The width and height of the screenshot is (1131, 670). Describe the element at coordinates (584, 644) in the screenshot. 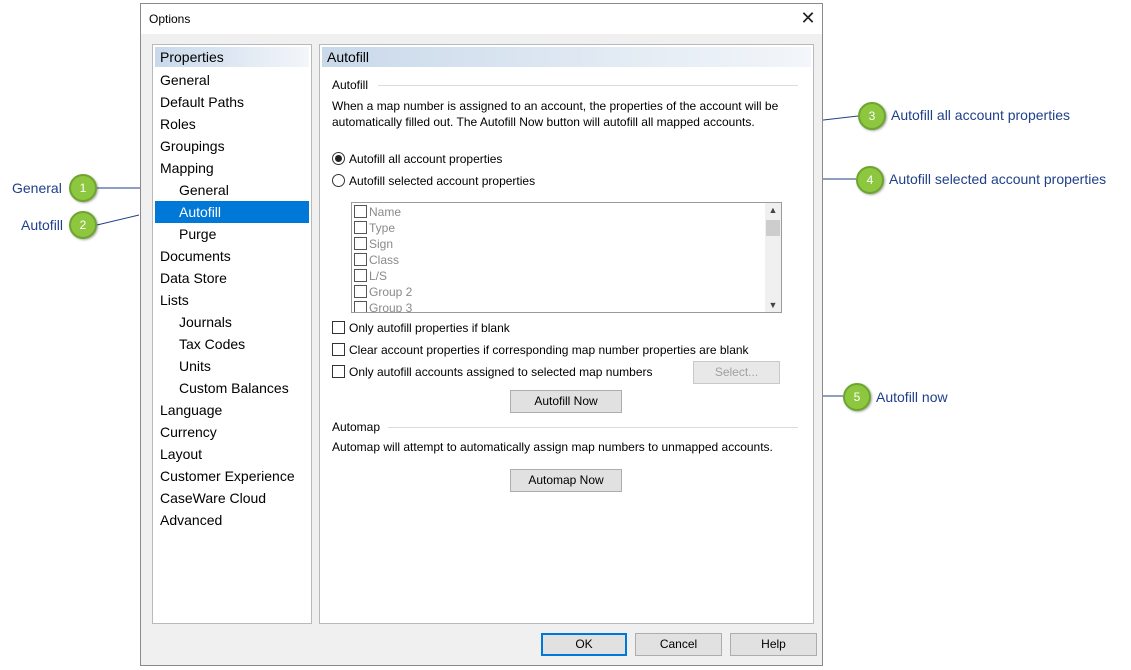

I see `ok-button: OK` at that location.